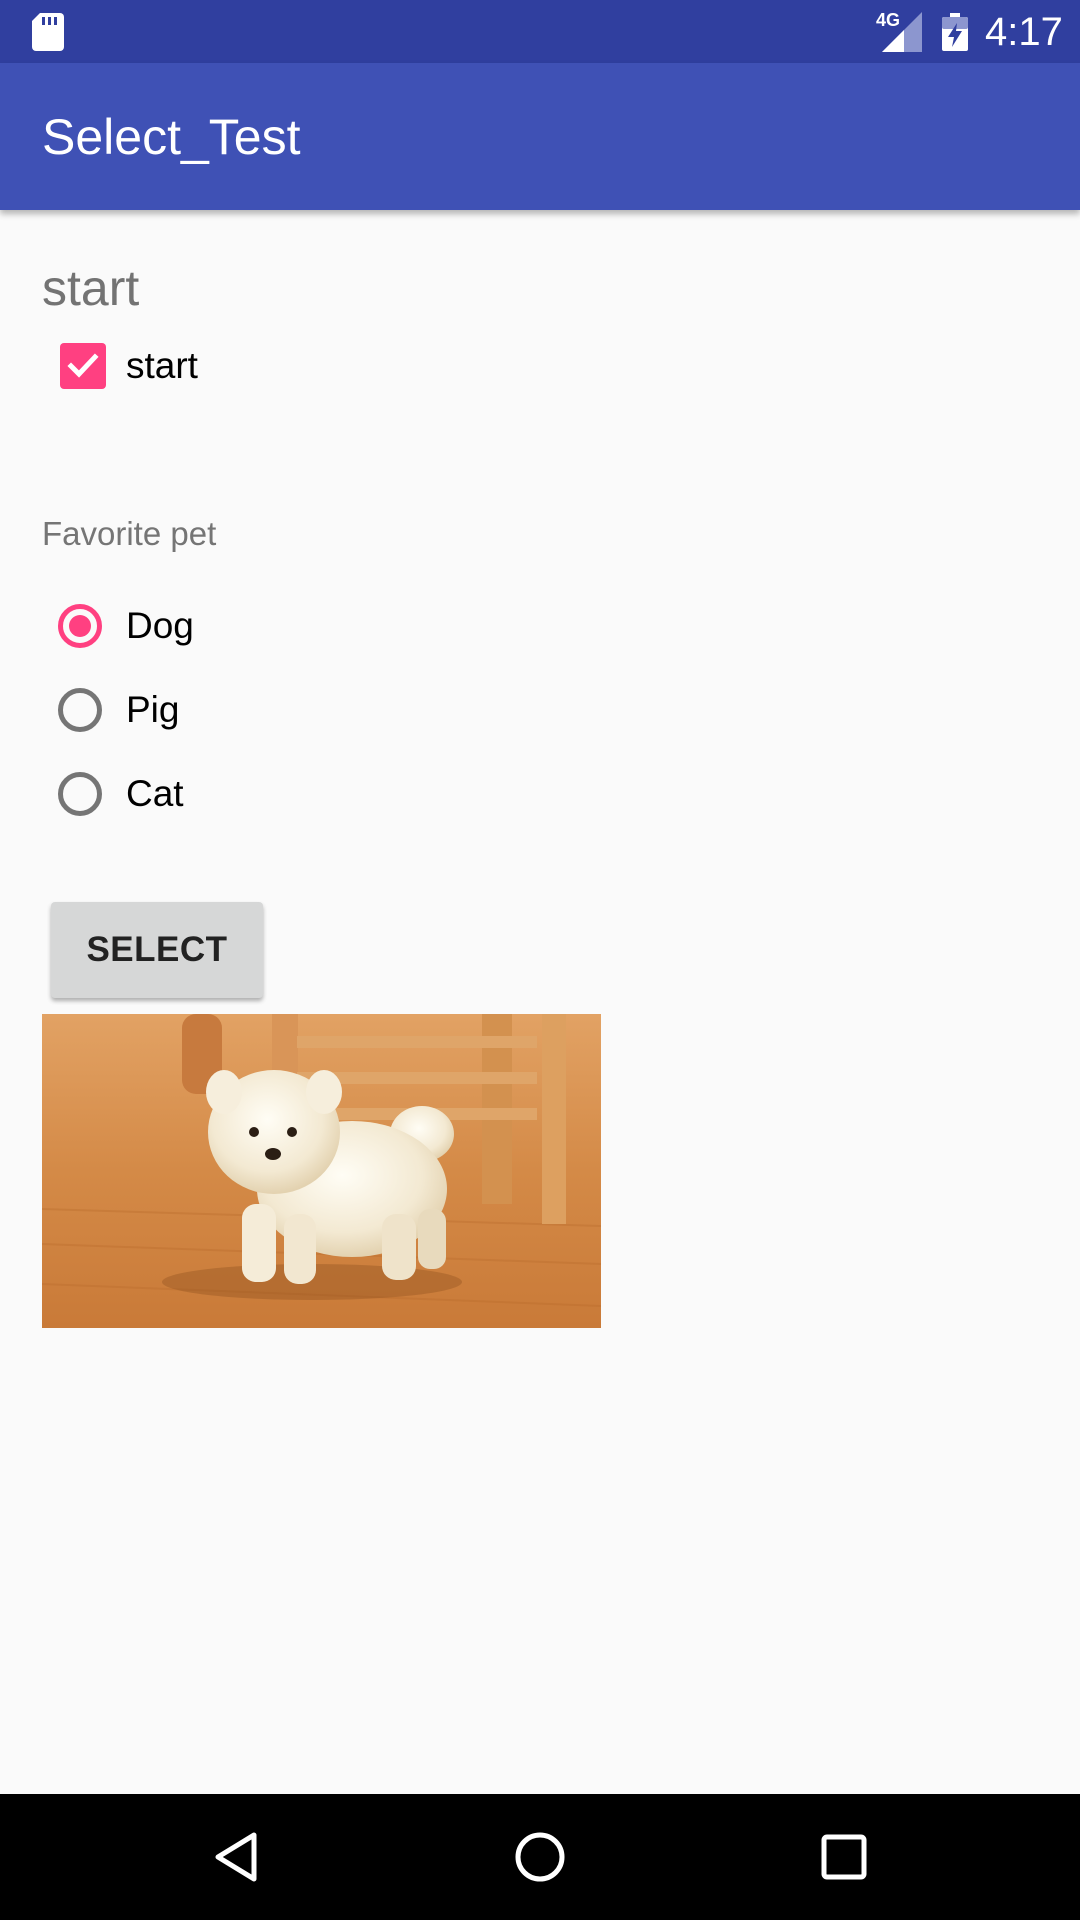 The width and height of the screenshot is (1080, 1920). Describe the element at coordinates (120, 366) in the screenshot. I see `start-checkbox: start` at that location.